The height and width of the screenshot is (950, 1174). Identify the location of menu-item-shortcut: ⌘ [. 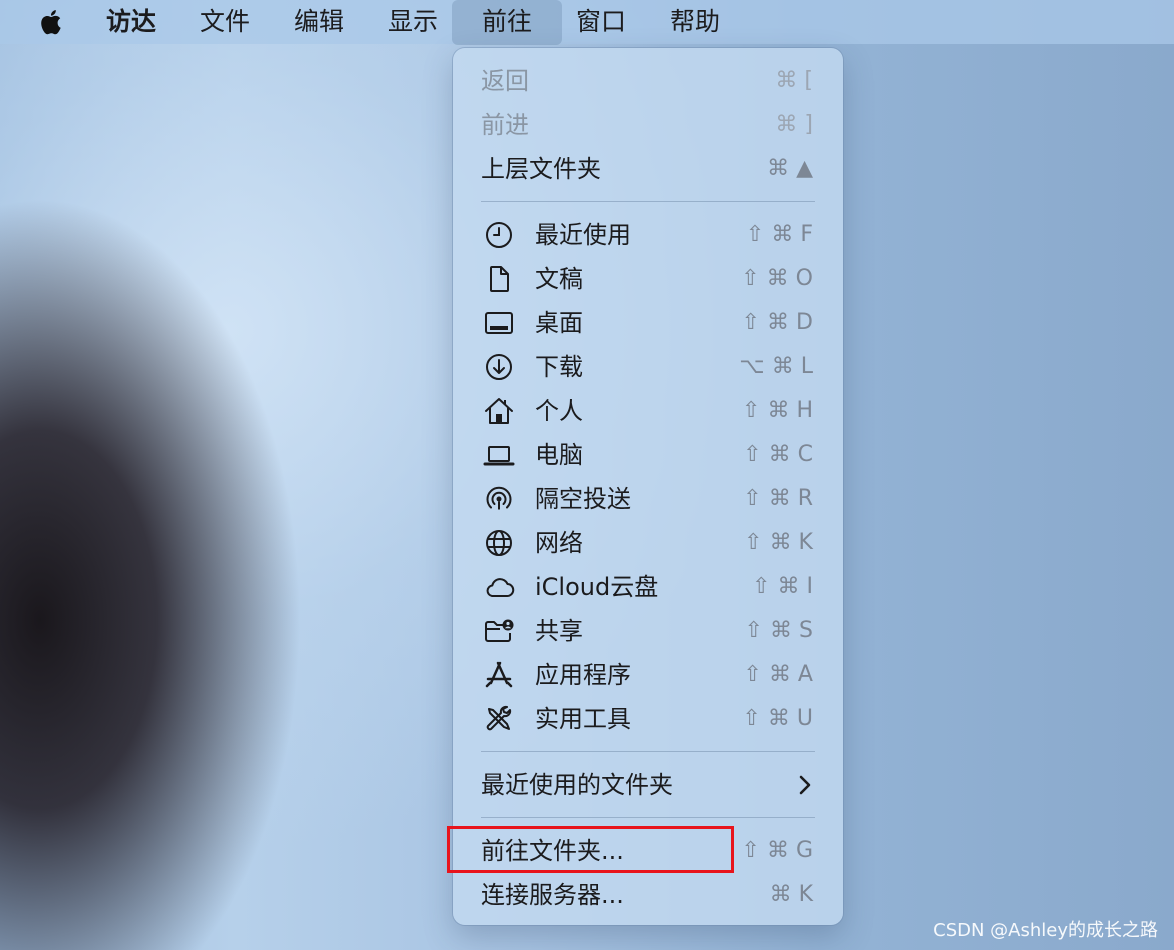
(794, 80).